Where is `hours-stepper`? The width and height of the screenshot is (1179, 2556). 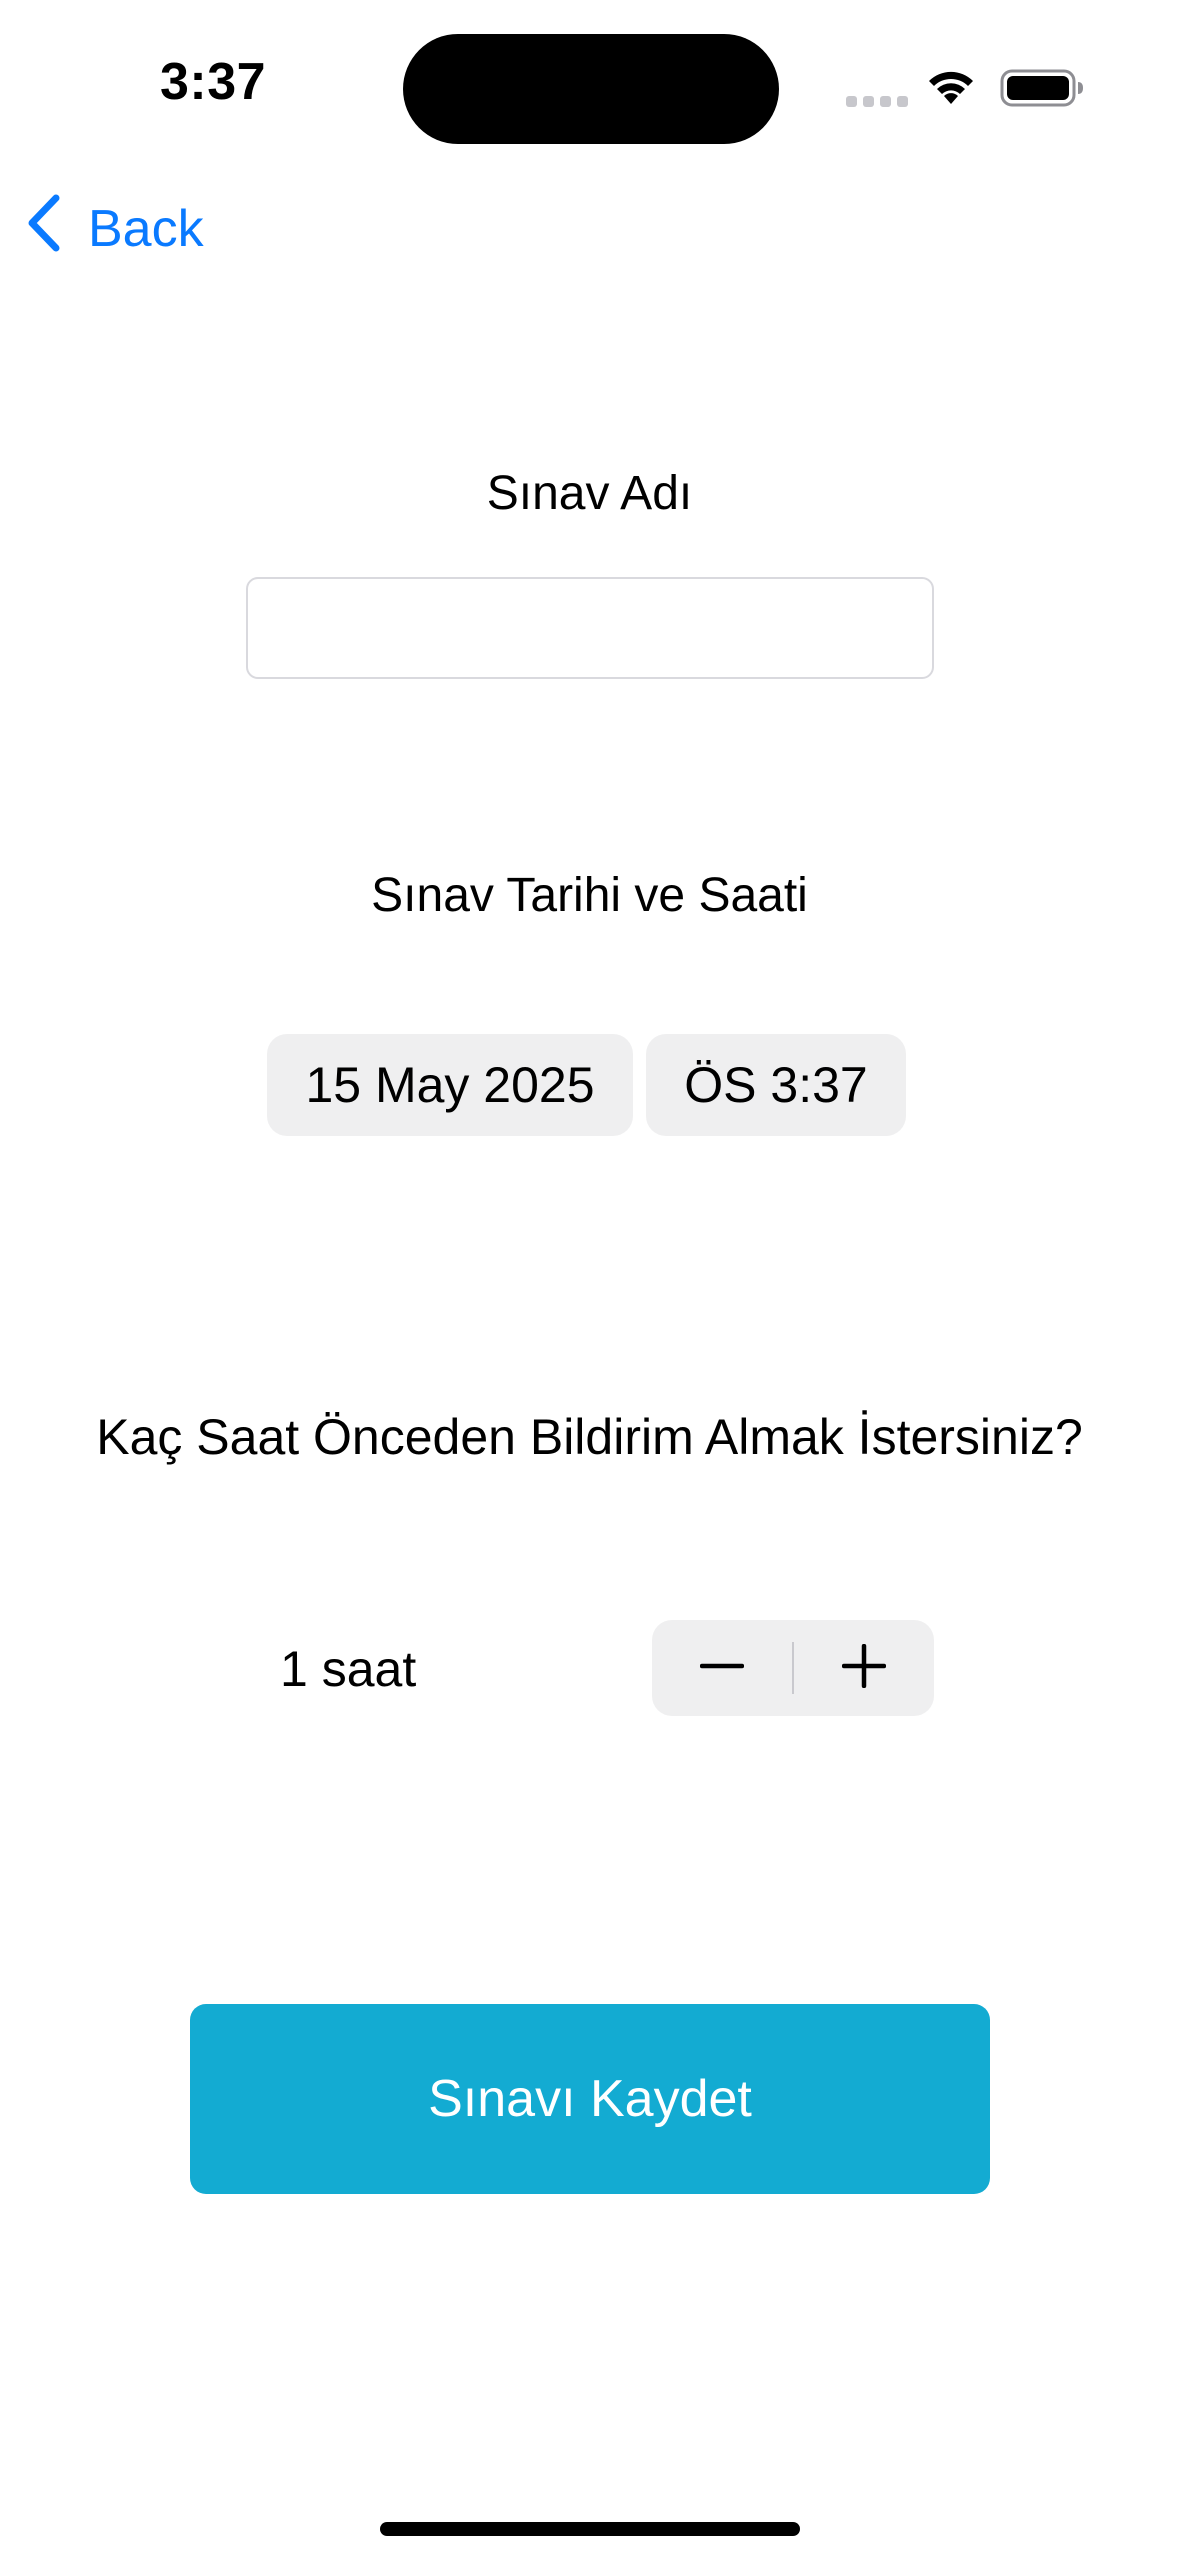 hours-stepper is located at coordinates (793, 1668).